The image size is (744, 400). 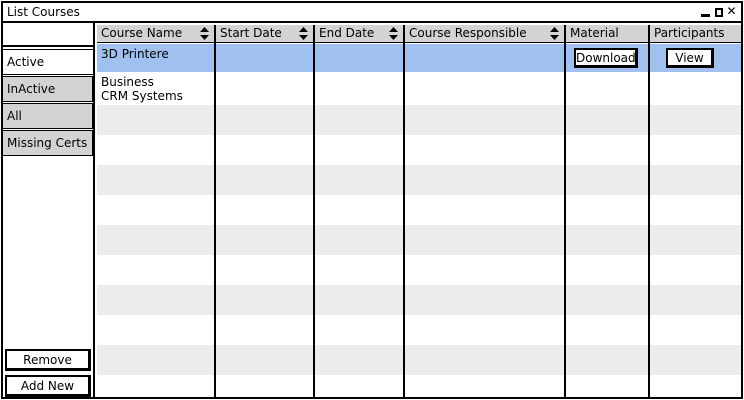 I want to click on table-row-selected: 3D Printere Download View, so click(x=419, y=58).